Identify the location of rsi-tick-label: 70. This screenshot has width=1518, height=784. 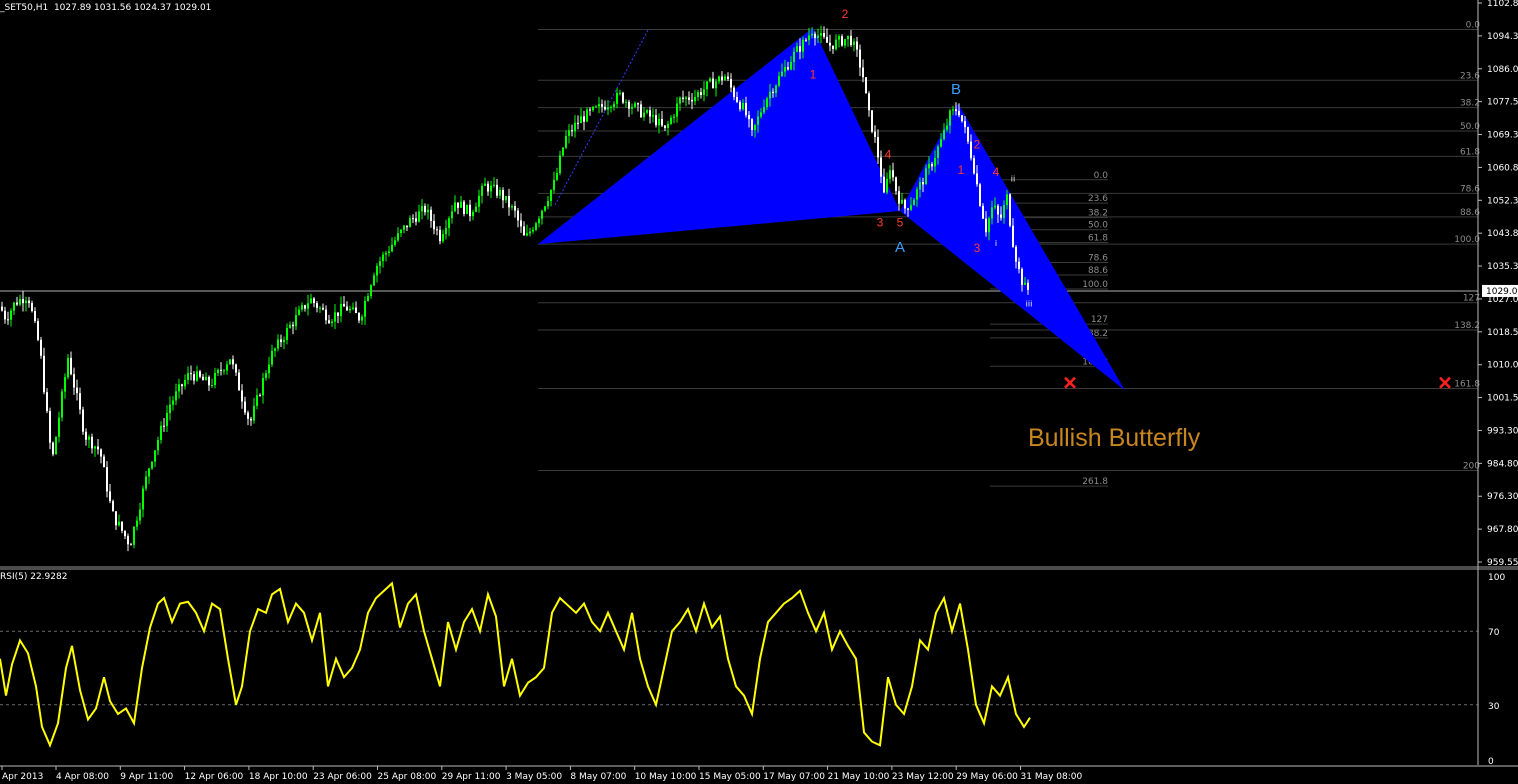
(1494, 633).